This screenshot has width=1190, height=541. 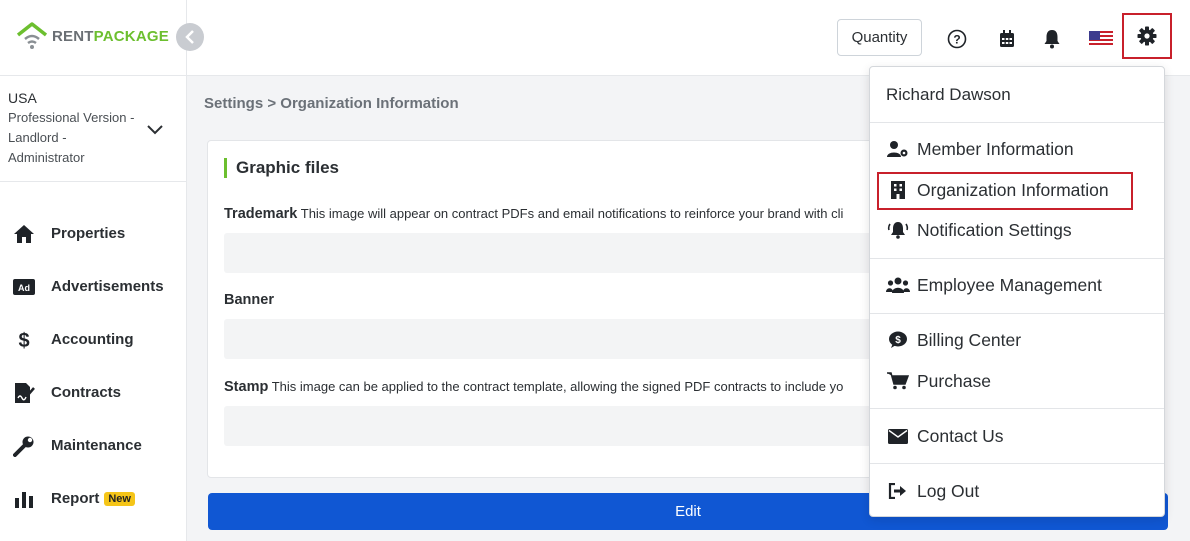 What do you see at coordinates (948, 490) in the screenshot?
I see `menu-item-label: Log Out` at bounding box center [948, 490].